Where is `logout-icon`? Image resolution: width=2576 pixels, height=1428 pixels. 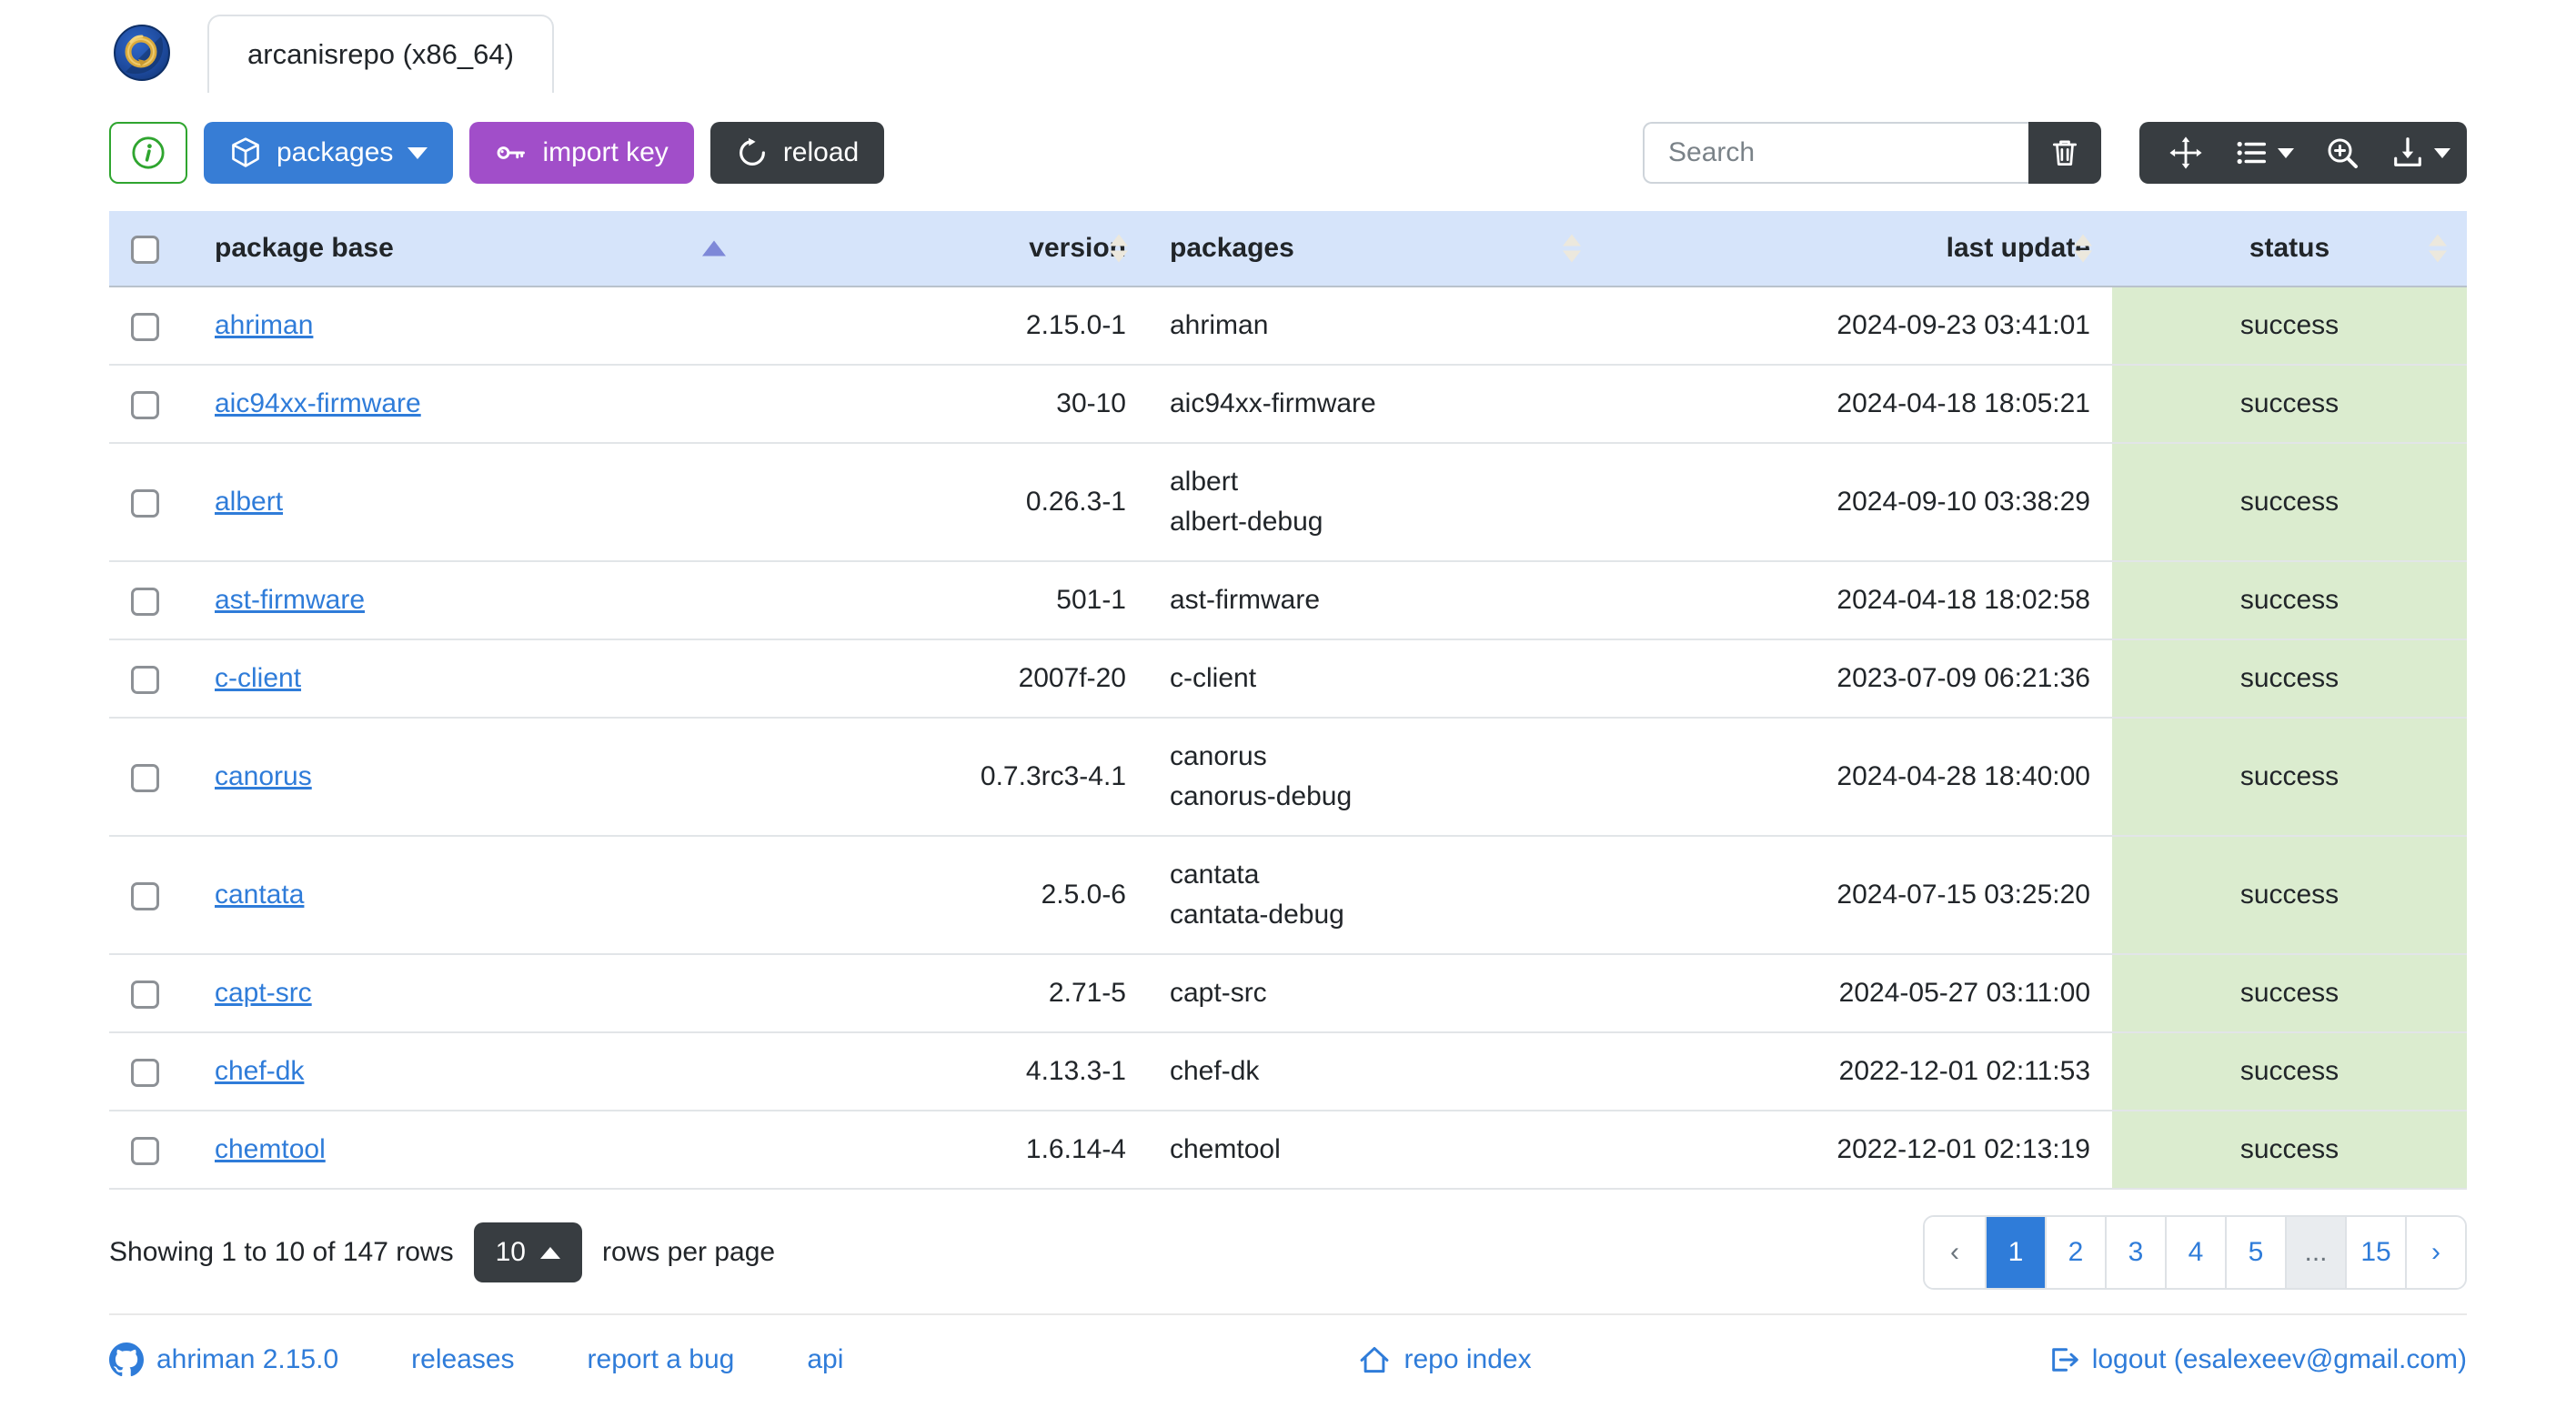 logout-icon is located at coordinates (2064, 1360).